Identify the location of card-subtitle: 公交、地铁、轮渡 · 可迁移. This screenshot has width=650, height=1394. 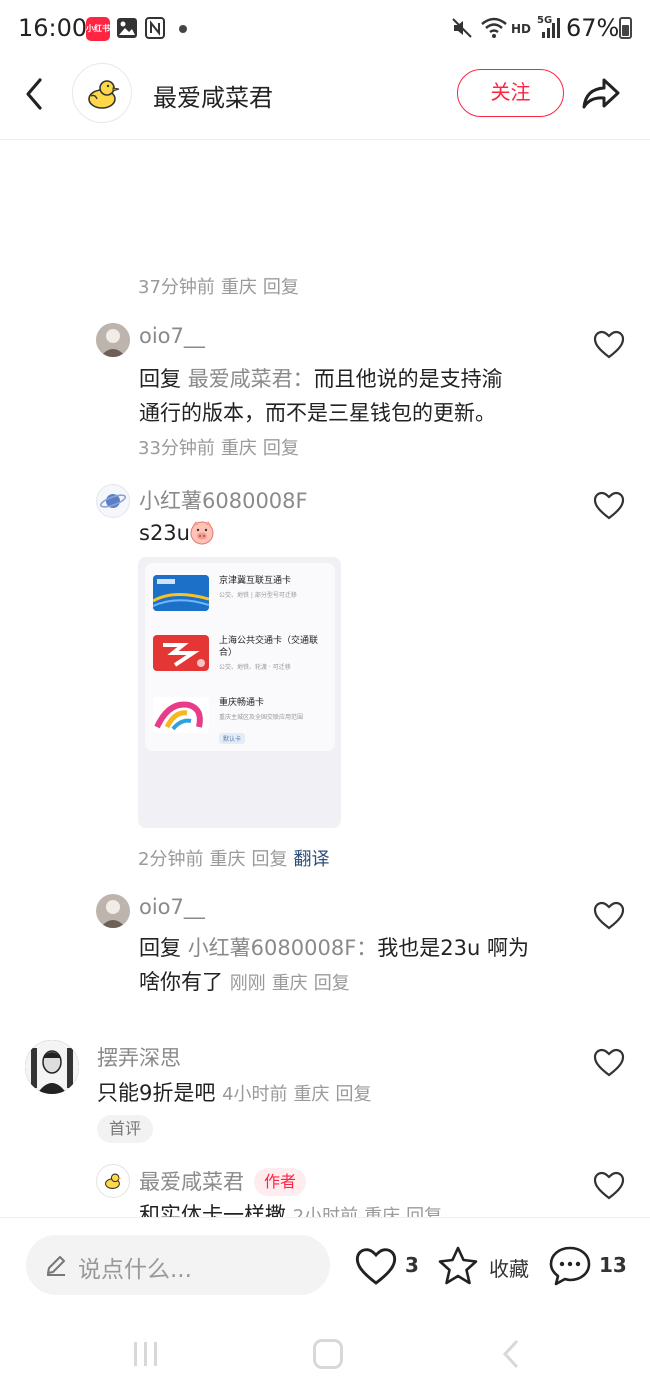
(255, 667).